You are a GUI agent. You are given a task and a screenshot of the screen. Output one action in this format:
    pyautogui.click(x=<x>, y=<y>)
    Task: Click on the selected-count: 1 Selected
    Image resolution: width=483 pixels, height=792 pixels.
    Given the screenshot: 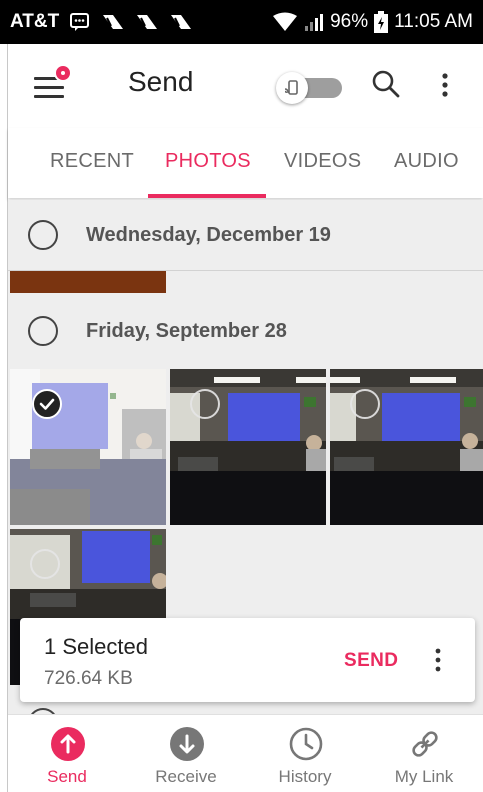 What is the action you would take?
    pyautogui.click(x=96, y=646)
    